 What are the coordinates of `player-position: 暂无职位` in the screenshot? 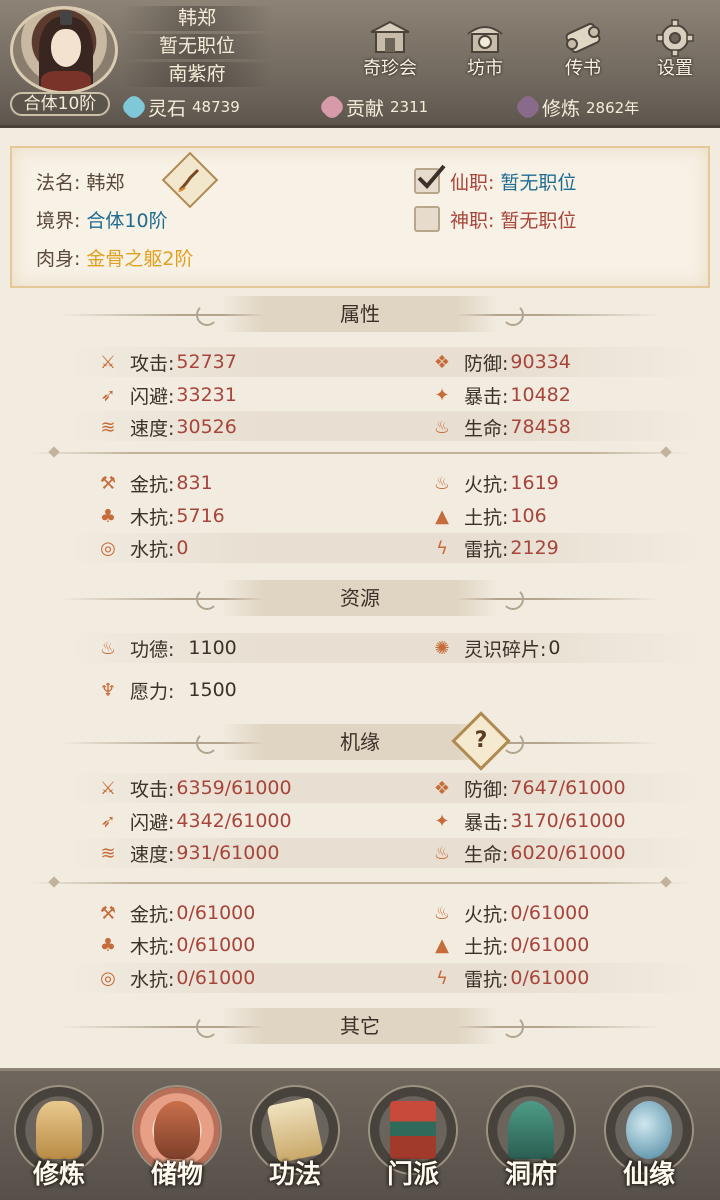 It's located at (197, 46).